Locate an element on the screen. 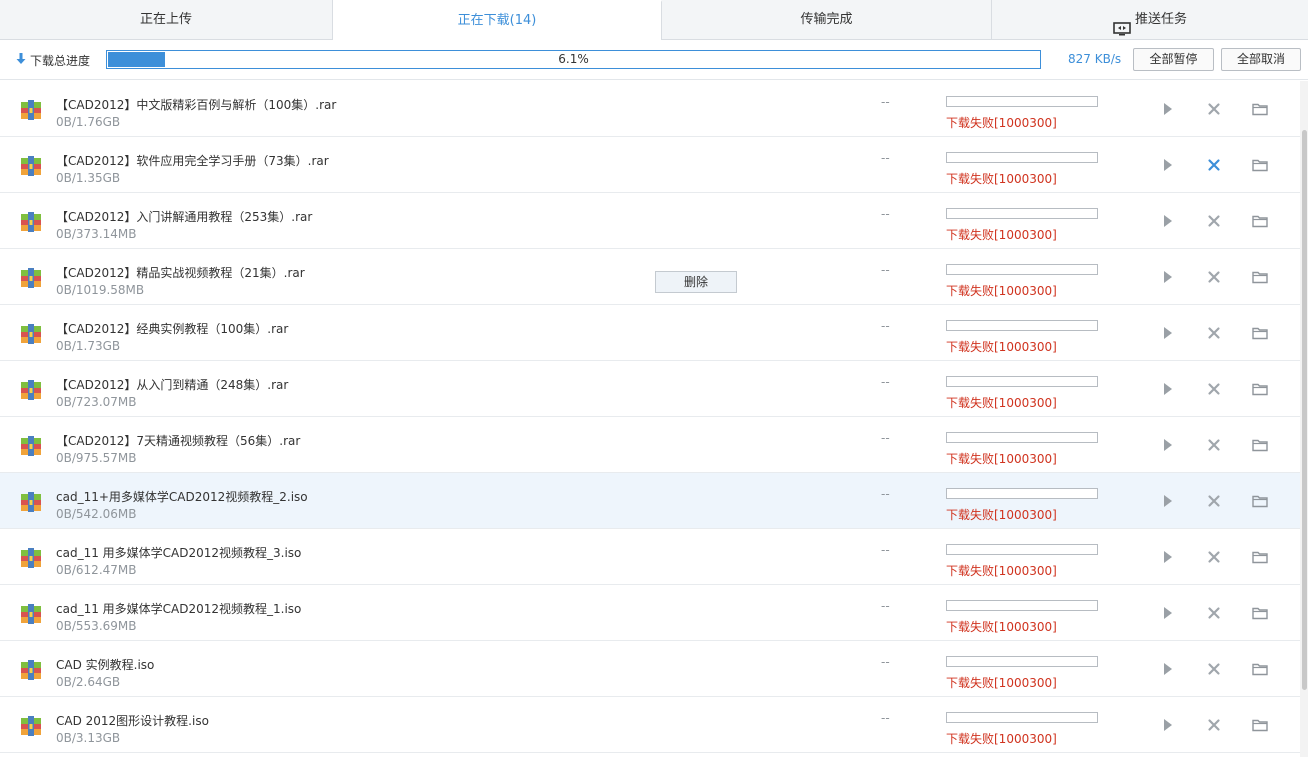 Image resolution: width=1308 pixels, height=757 pixels. file-name: 【CAD2012】入门讲解通用教程（253集）.rar is located at coordinates (184, 217).